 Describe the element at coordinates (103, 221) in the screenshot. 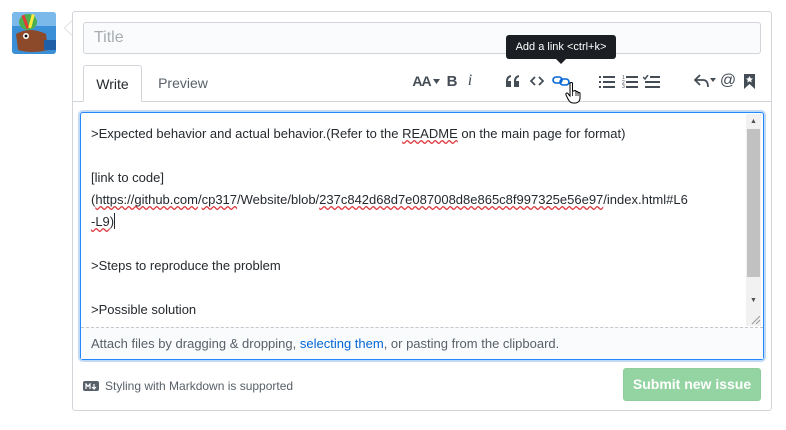

I see `editor-line: -L9)` at that location.